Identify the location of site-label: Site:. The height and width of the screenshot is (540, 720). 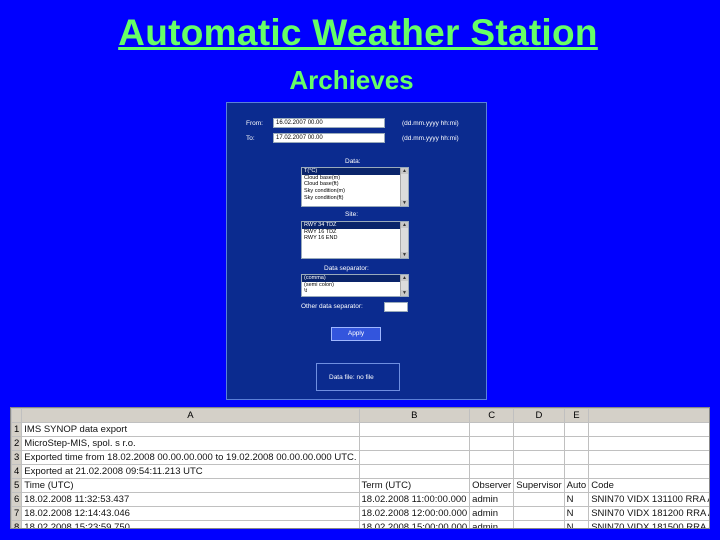
(352, 214).